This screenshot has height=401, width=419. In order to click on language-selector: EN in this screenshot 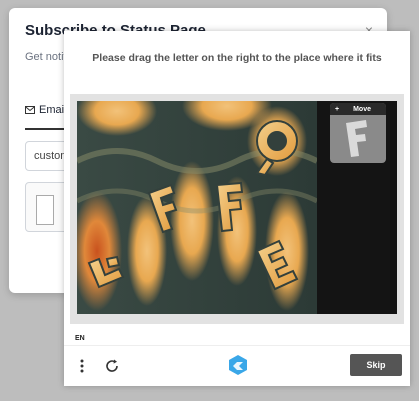, I will do `click(80, 338)`.